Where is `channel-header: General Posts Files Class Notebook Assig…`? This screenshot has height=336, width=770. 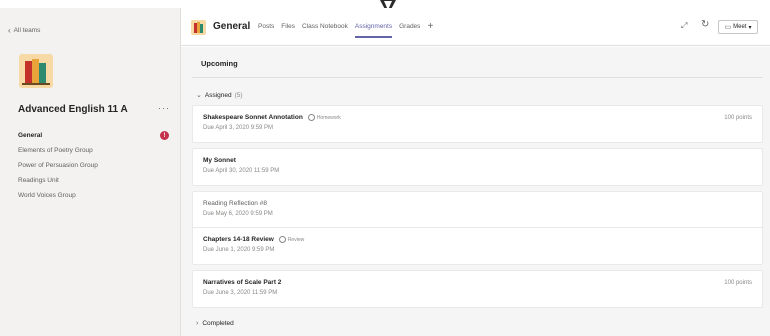 channel-header: General Posts Files Class Notebook Assig… is located at coordinates (475, 27).